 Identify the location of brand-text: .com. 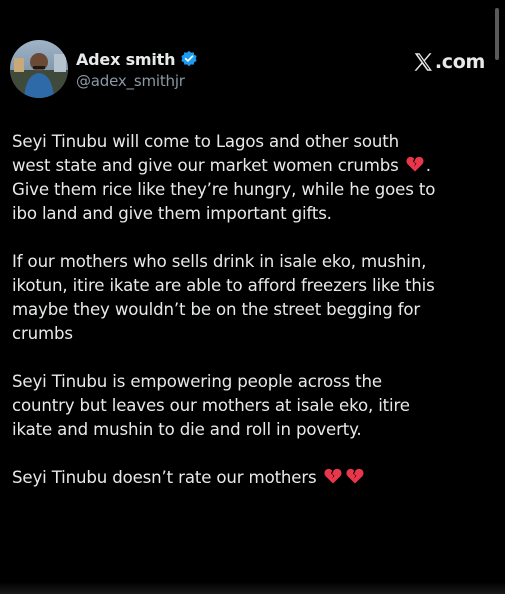
(459, 62).